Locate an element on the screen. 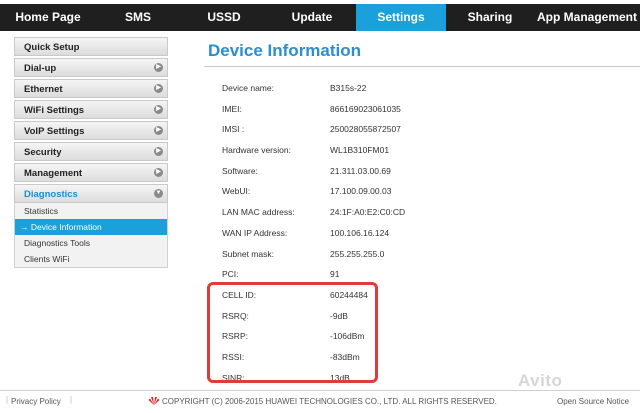 The height and width of the screenshot is (413, 640). sidebar-item-quick-setup: Quick Setup is located at coordinates (91, 46).